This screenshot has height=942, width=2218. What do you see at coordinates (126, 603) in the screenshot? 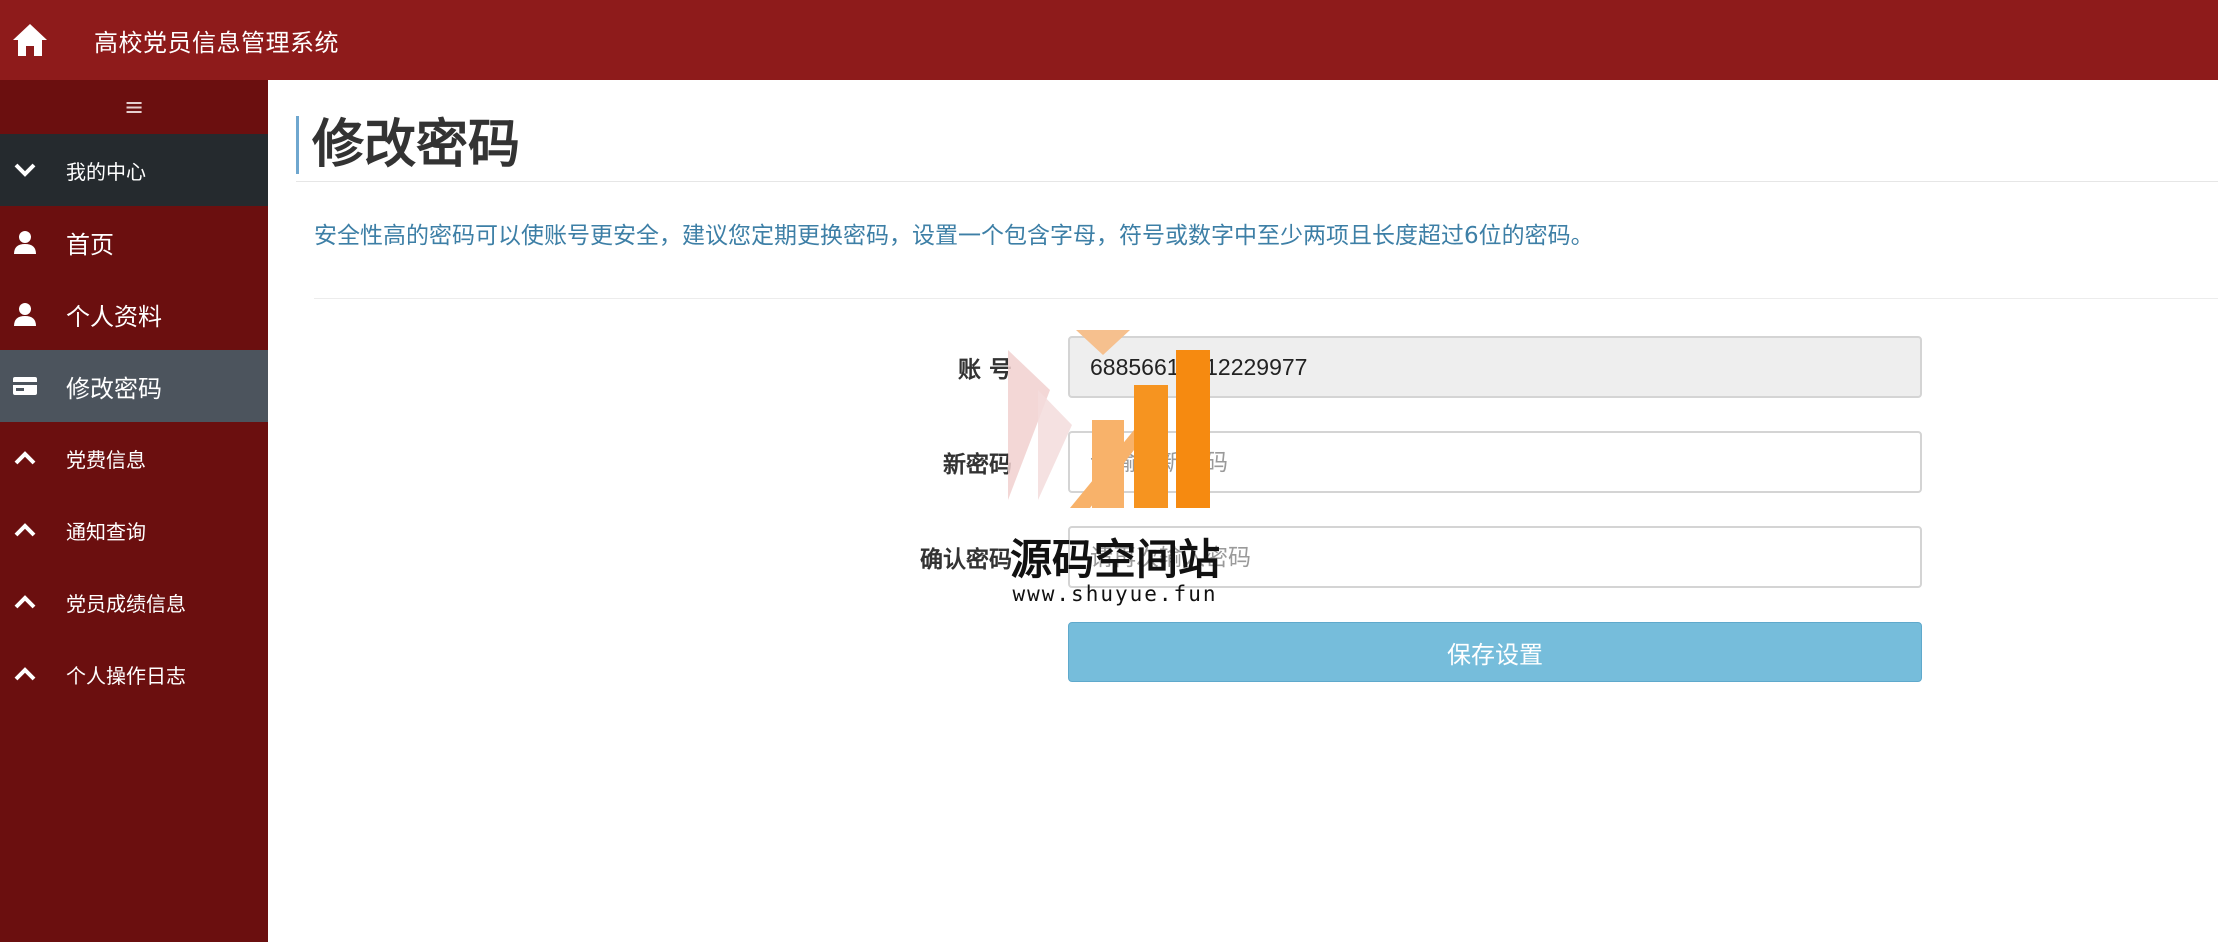
I see `sidebar-item-label: 党员成绩信息` at bounding box center [126, 603].